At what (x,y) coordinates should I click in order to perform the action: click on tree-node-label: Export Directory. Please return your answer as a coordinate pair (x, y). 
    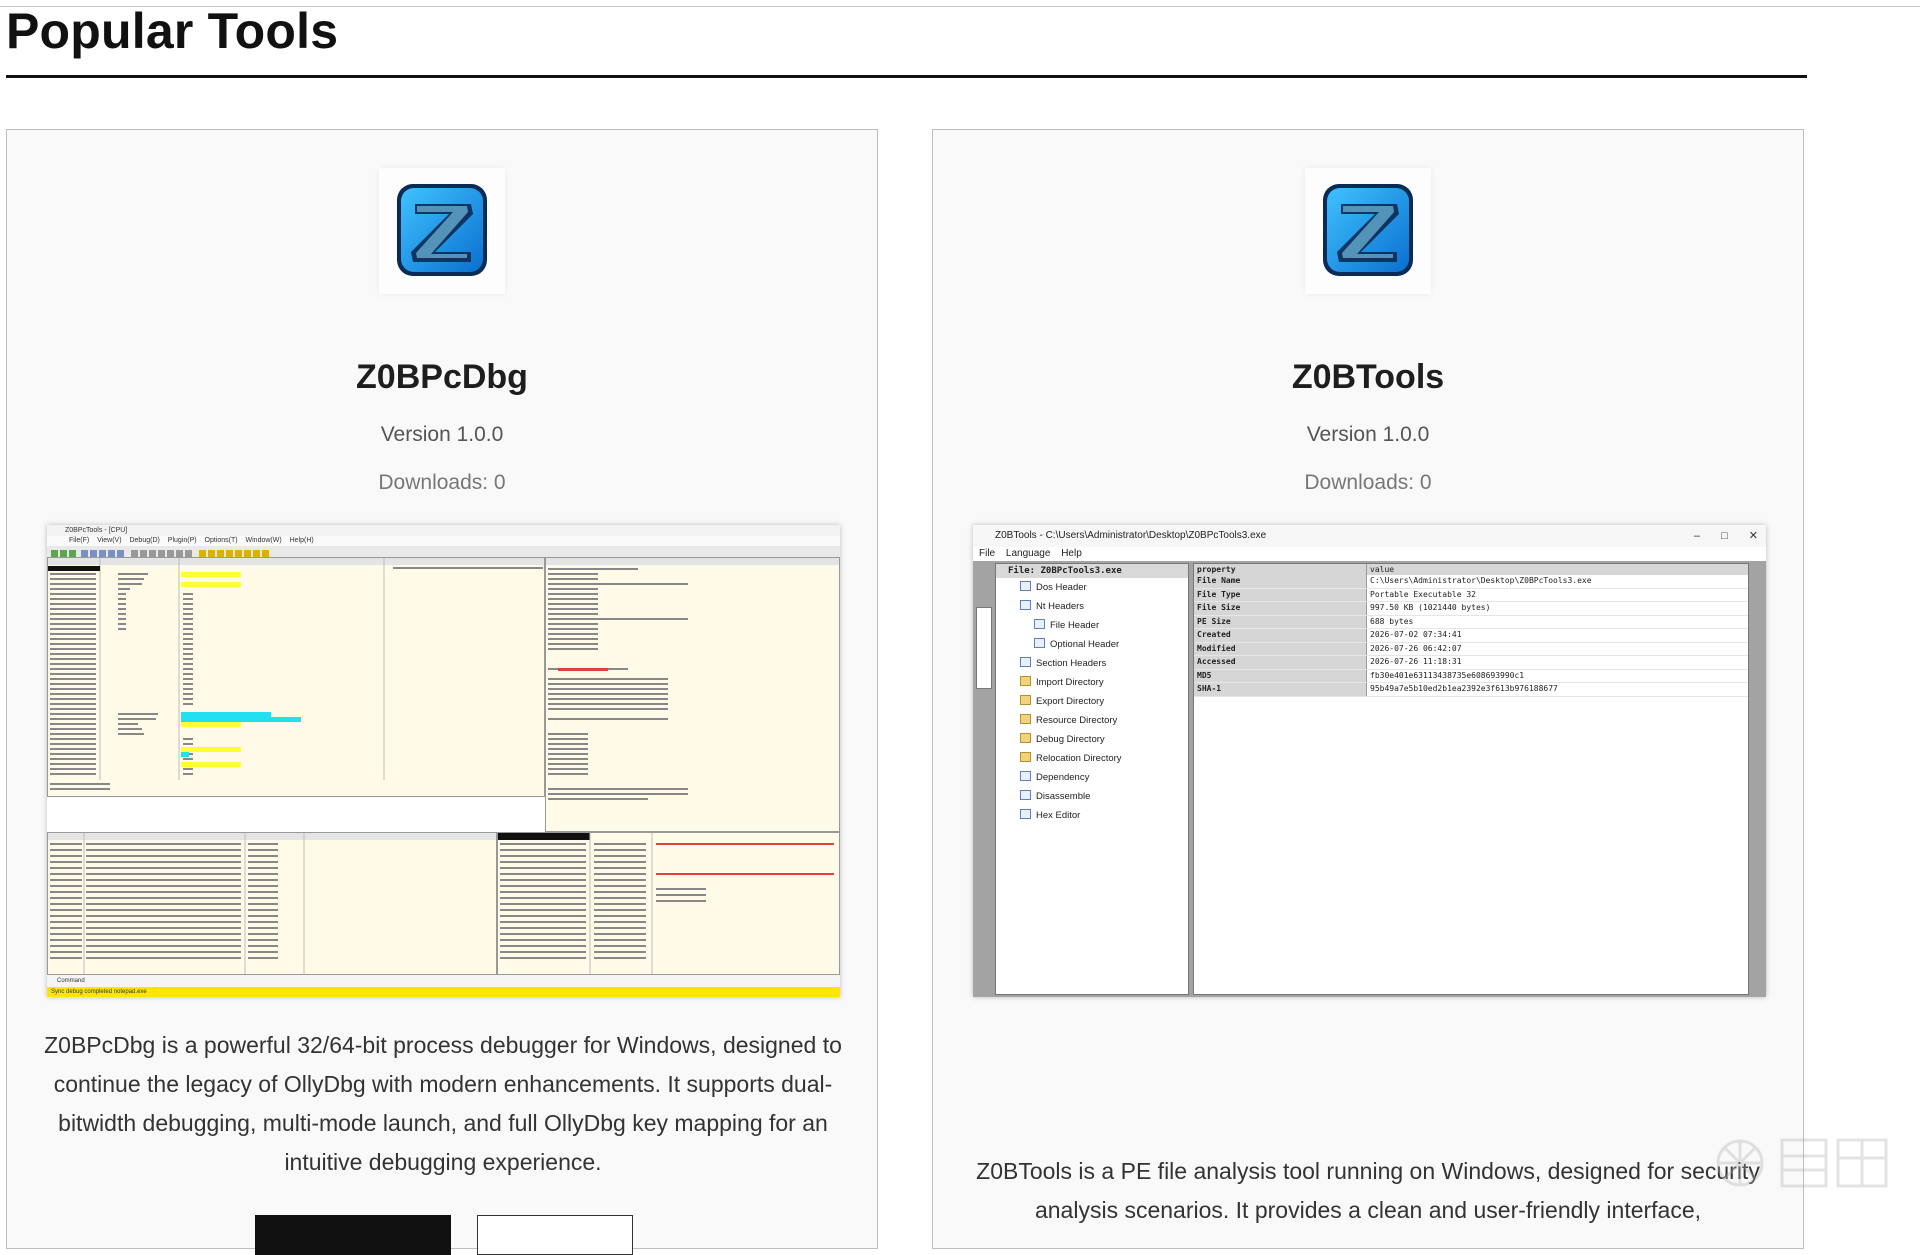
    Looking at the image, I should click on (1070, 701).